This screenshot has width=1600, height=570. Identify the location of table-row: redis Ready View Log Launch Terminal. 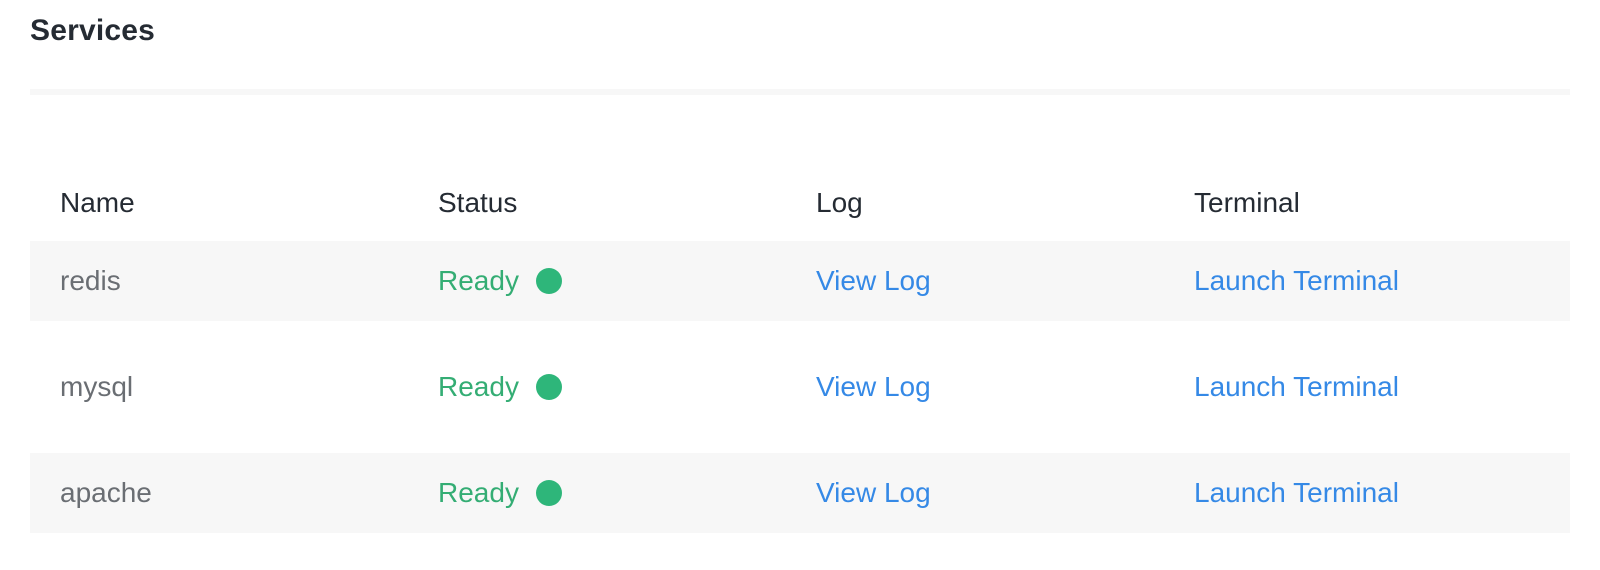
(800, 281).